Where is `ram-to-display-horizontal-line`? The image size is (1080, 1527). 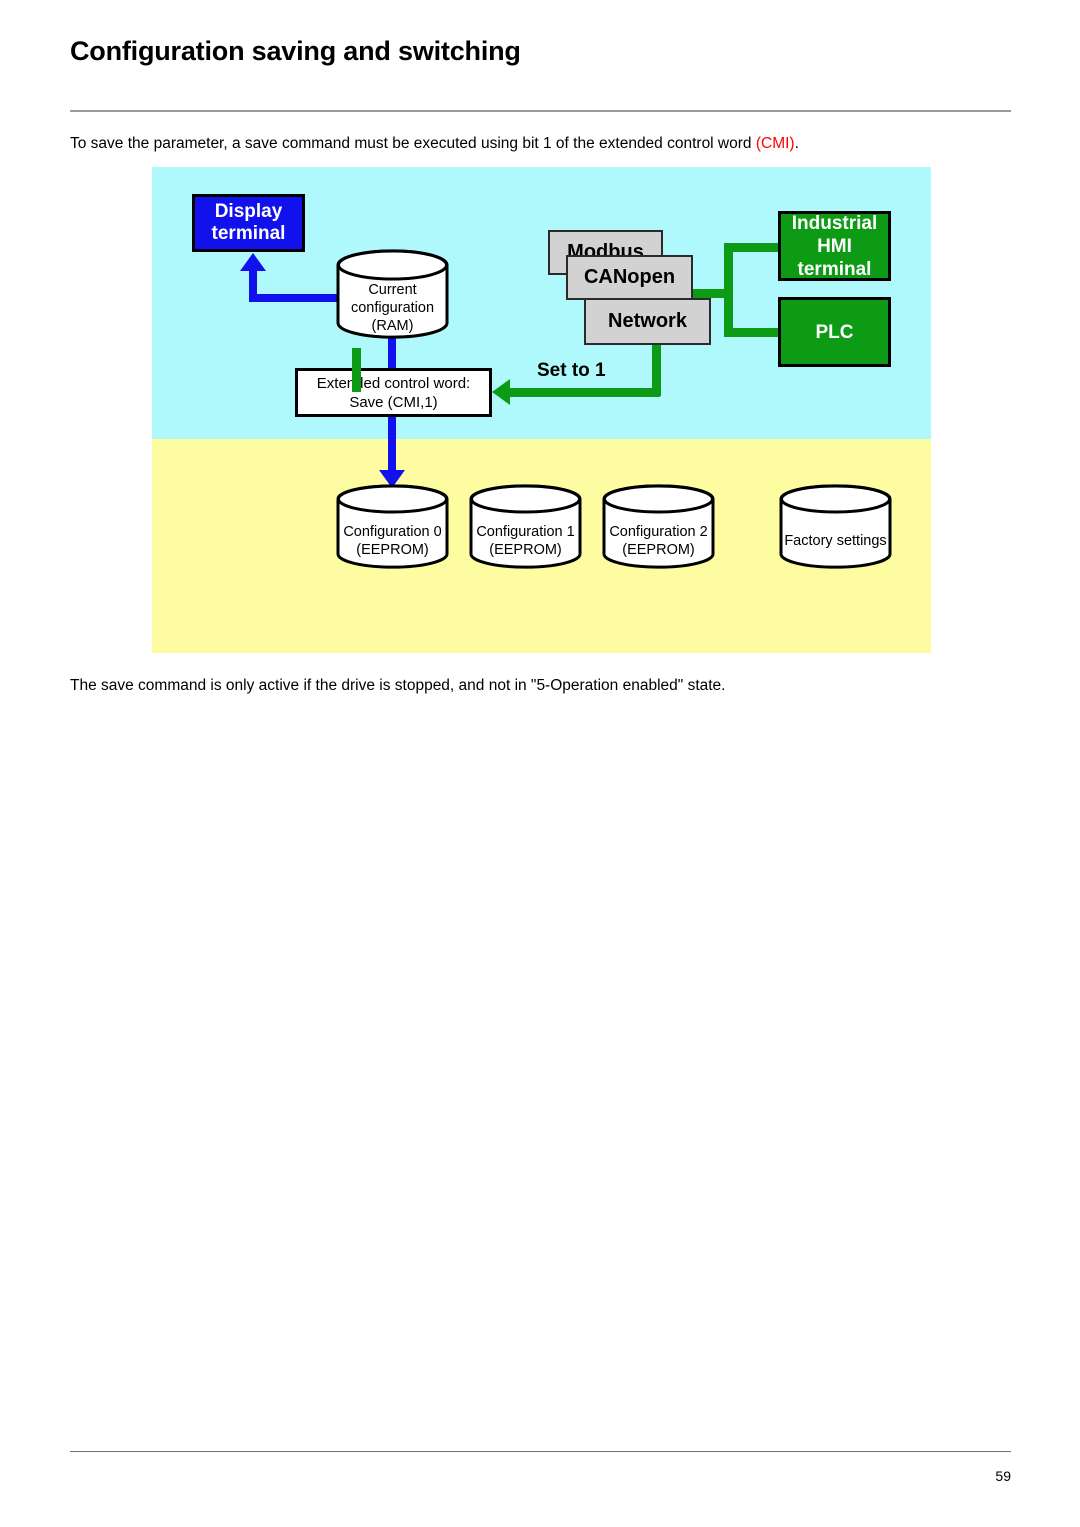
ram-to-display-horizontal-line is located at coordinates (294, 298).